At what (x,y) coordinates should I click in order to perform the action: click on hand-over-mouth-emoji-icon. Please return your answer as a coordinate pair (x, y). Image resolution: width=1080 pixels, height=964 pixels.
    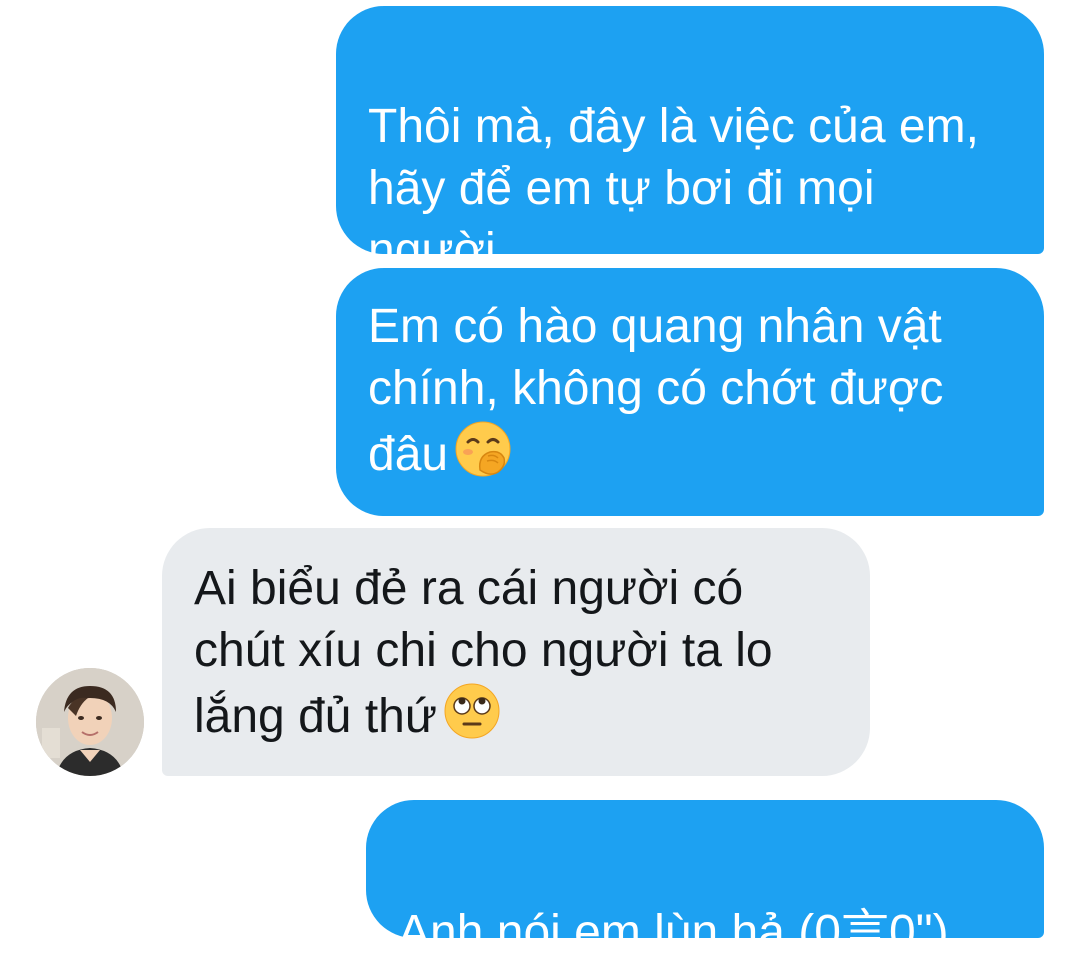
    Looking at the image, I should click on (483, 457).